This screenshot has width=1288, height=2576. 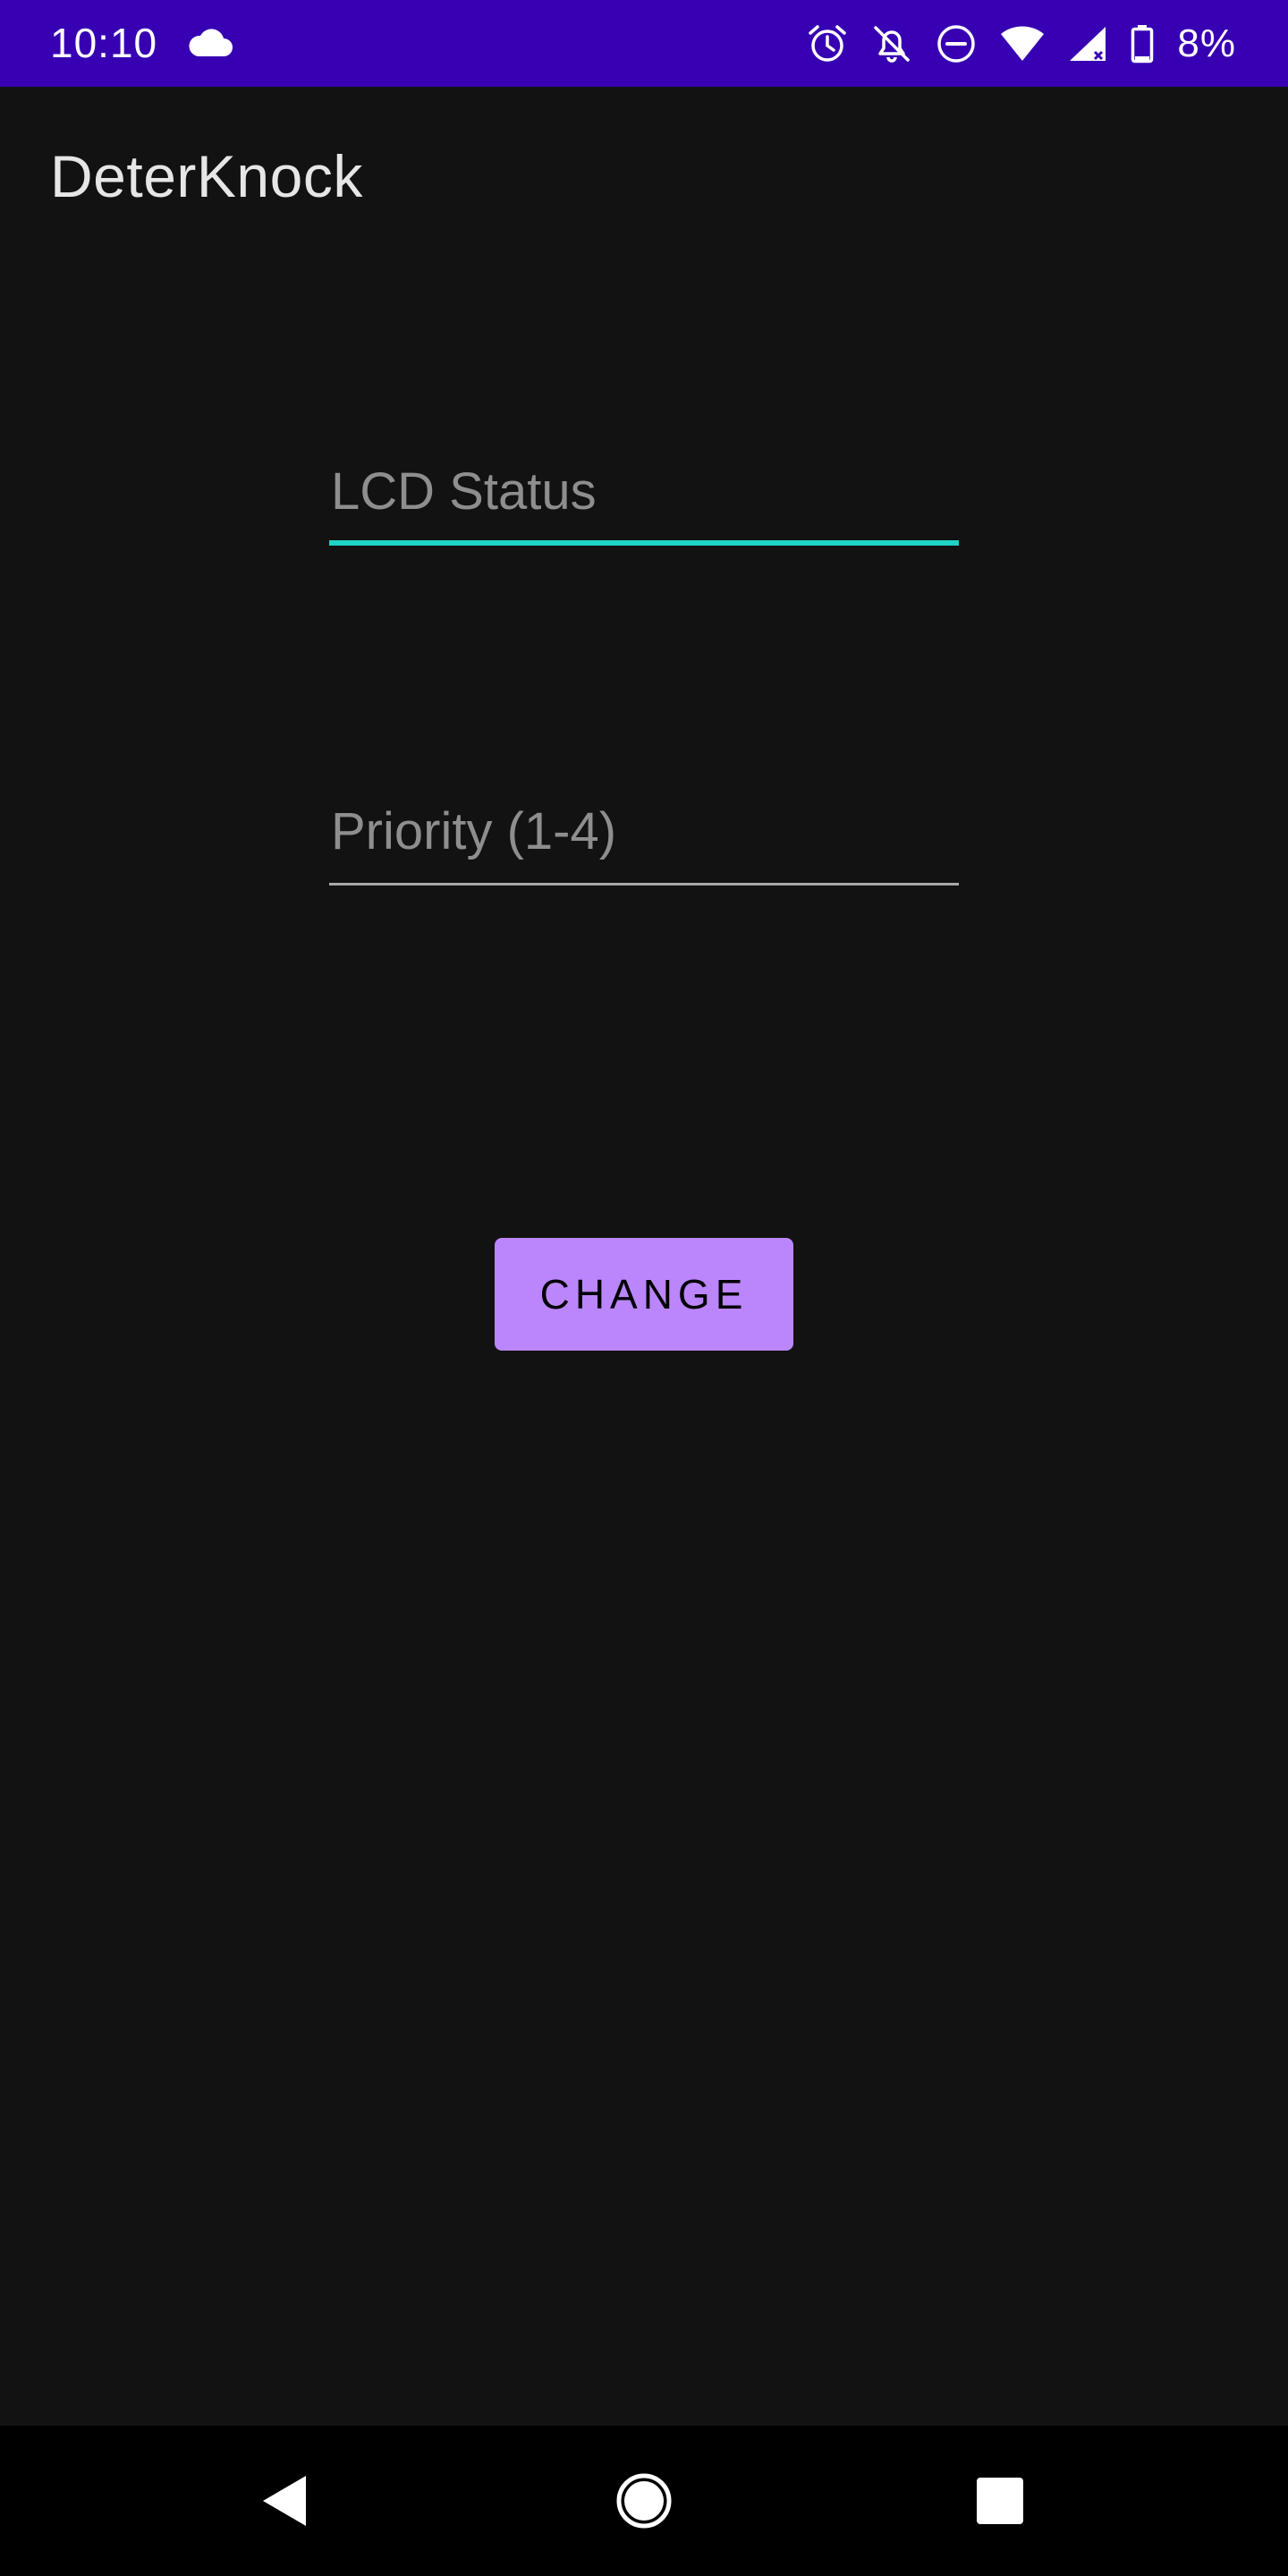 I want to click on notifications-off-icon, so click(x=892, y=44).